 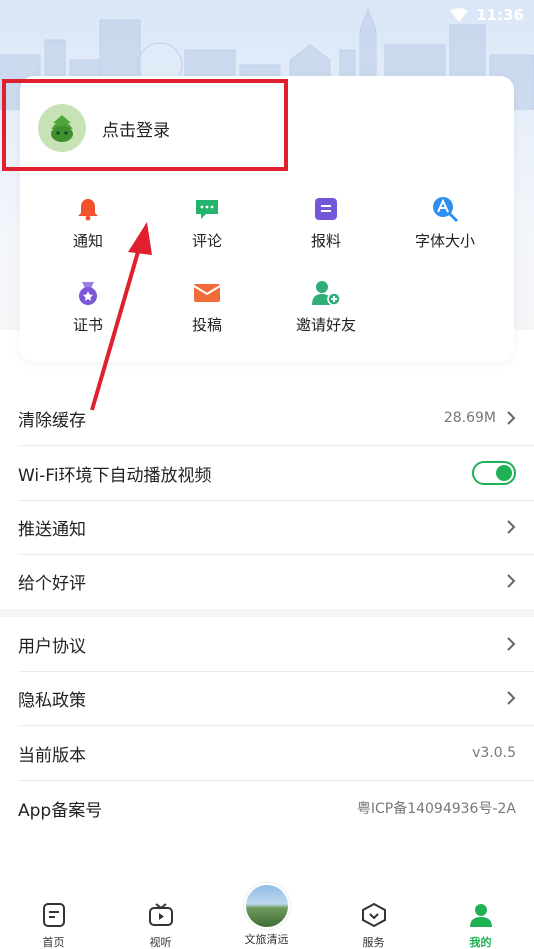 What do you see at coordinates (469, 418) in the screenshot?
I see `cache-size-value: 28.69M` at bounding box center [469, 418].